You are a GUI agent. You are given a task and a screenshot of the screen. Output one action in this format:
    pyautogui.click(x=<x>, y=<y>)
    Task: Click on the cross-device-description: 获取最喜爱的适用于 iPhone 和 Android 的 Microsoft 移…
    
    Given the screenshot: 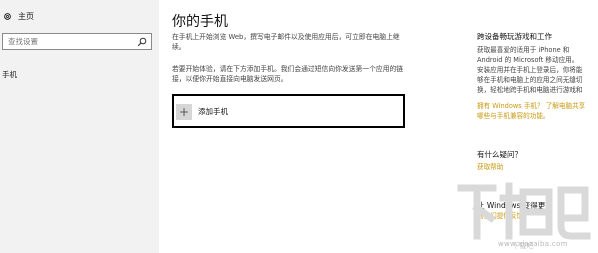 What is the action you would take?
    pyautogui.click(x=537, y=70)
    